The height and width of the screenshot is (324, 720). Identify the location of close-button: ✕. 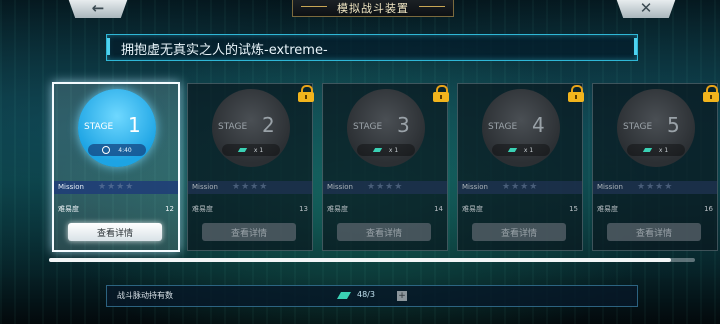
(646, 9).